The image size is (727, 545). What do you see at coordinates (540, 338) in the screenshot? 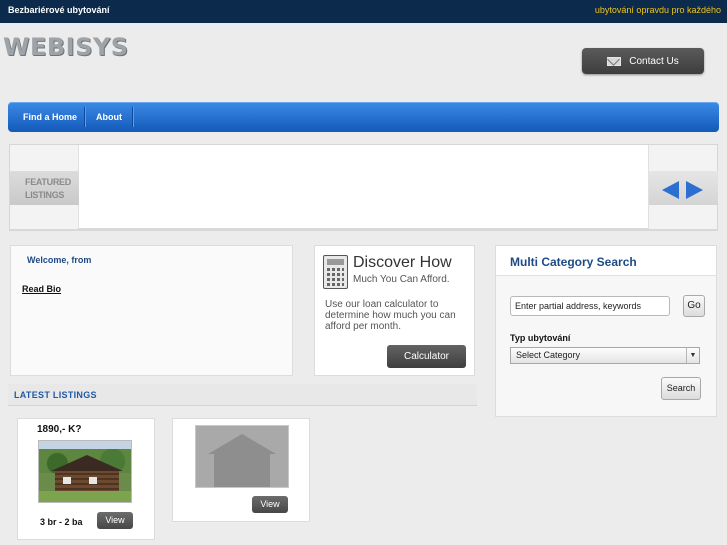
I see `category-label: Typ ubytování` at bounding box center [540, 338].